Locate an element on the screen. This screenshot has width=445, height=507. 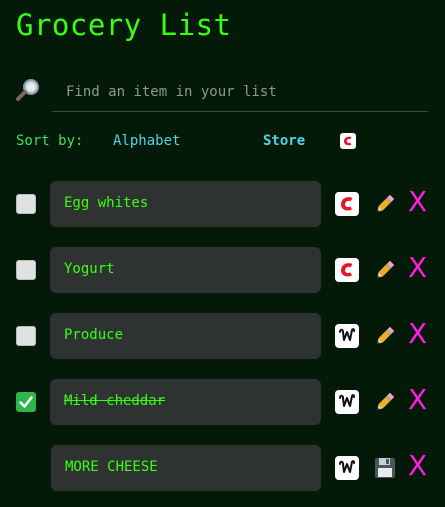
floppy-disk-icon is located at coordinates (385, 468).